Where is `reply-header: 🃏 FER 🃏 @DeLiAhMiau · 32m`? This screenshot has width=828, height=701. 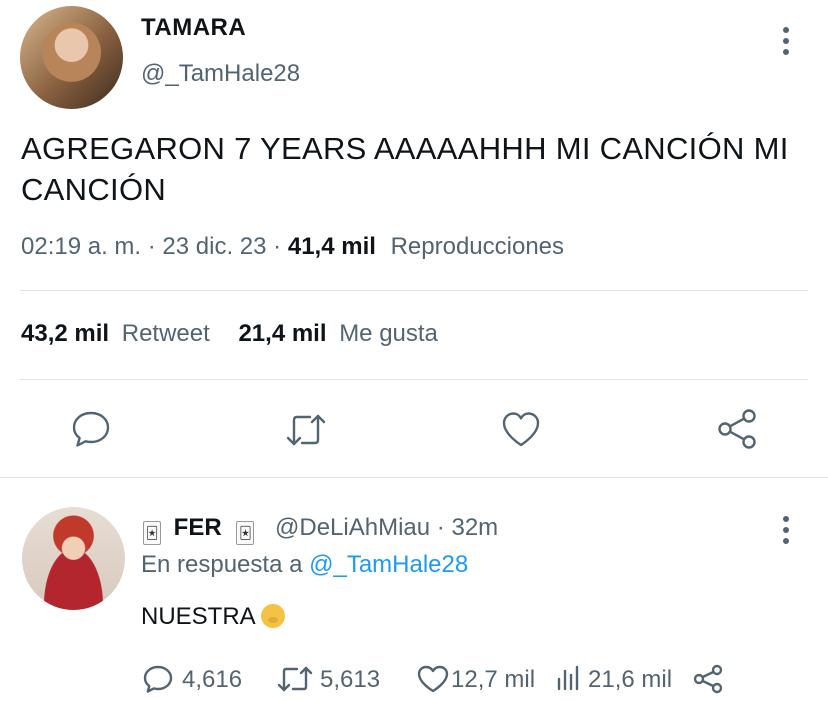 reply-header: 🃏 FER 🃏 @DeLiAhMiau · 32m is located at coordinates (320, 529).